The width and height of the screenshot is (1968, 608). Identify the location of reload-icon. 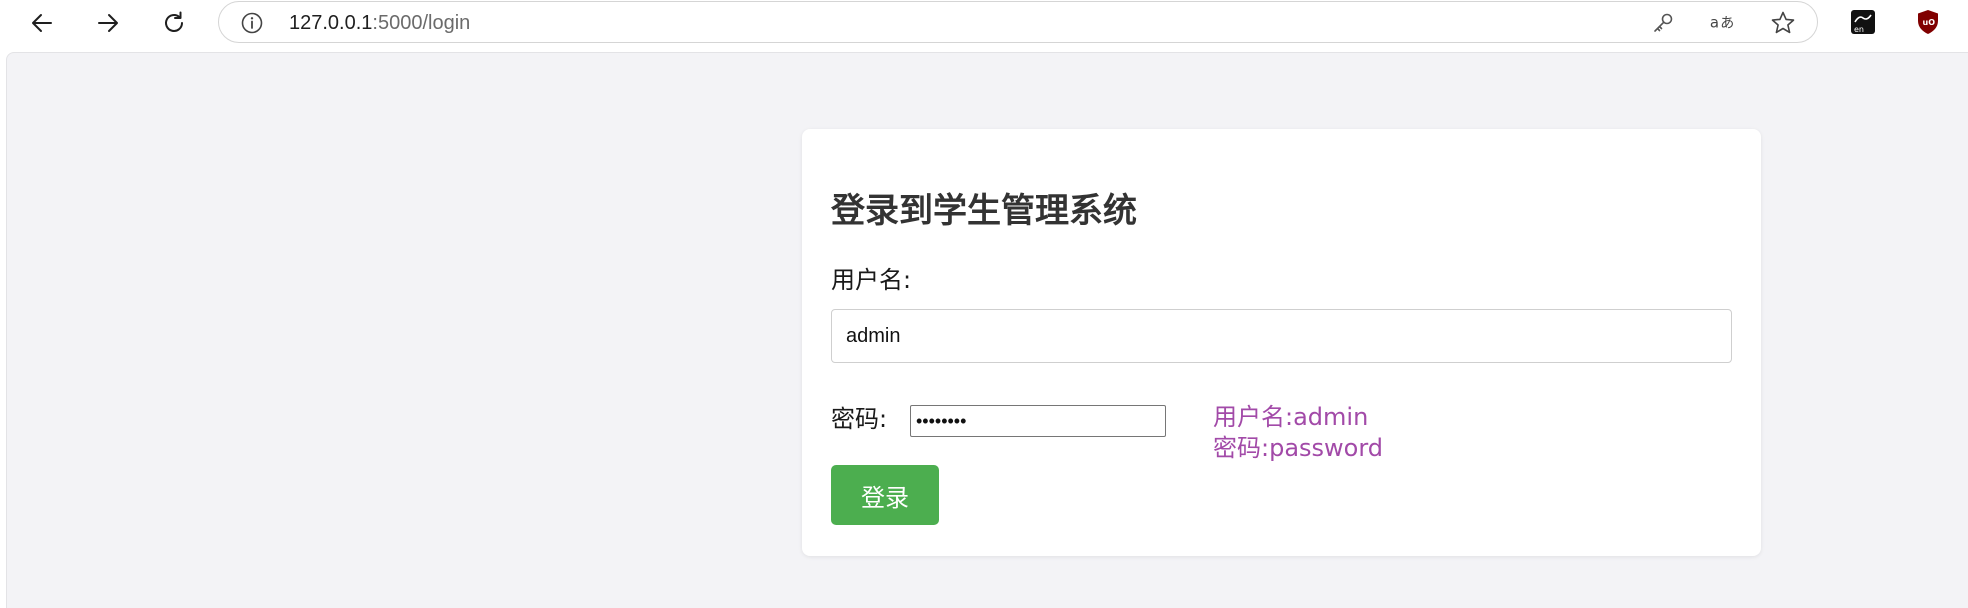
(174, 21).